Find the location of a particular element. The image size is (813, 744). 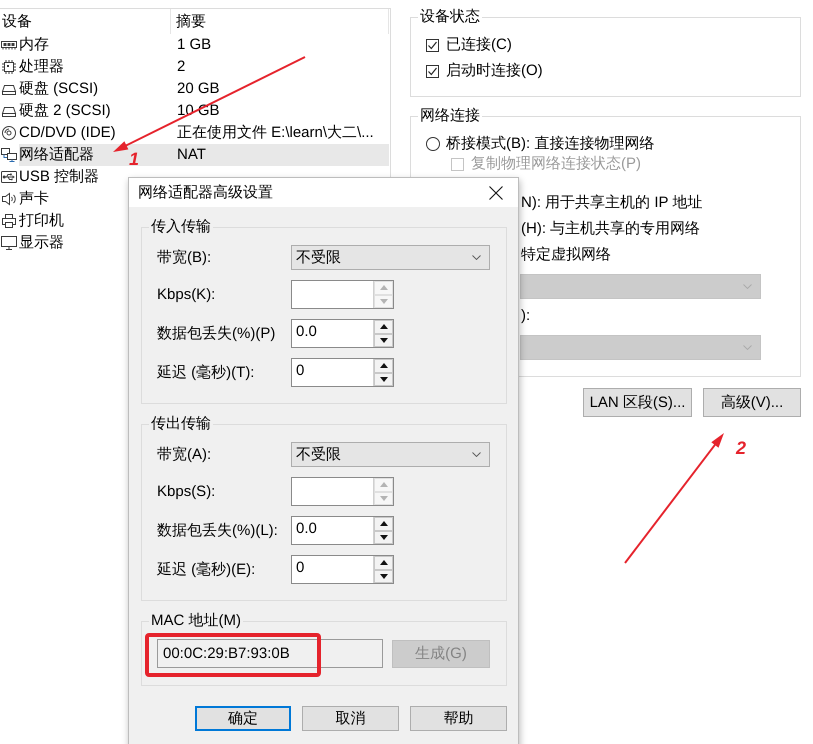

field-label: 带宽(A): is located at coordinates (184, 454).